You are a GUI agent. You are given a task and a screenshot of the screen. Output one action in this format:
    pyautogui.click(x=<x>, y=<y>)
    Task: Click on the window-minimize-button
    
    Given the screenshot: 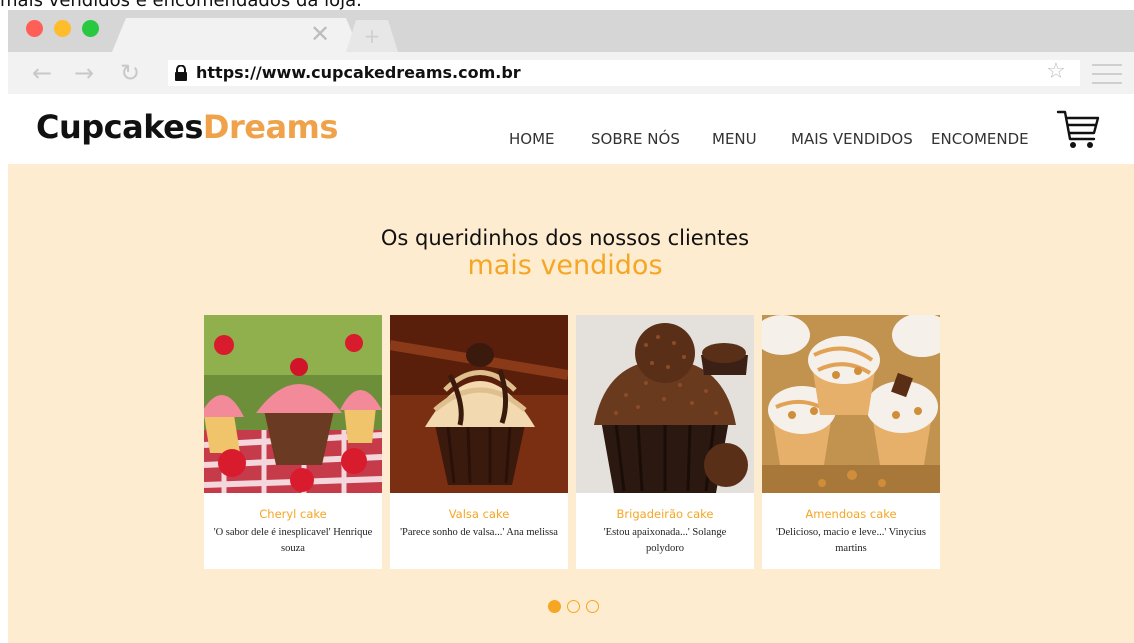 What is the action you would take?
    pyautogui.click(x=62, y=28)
    